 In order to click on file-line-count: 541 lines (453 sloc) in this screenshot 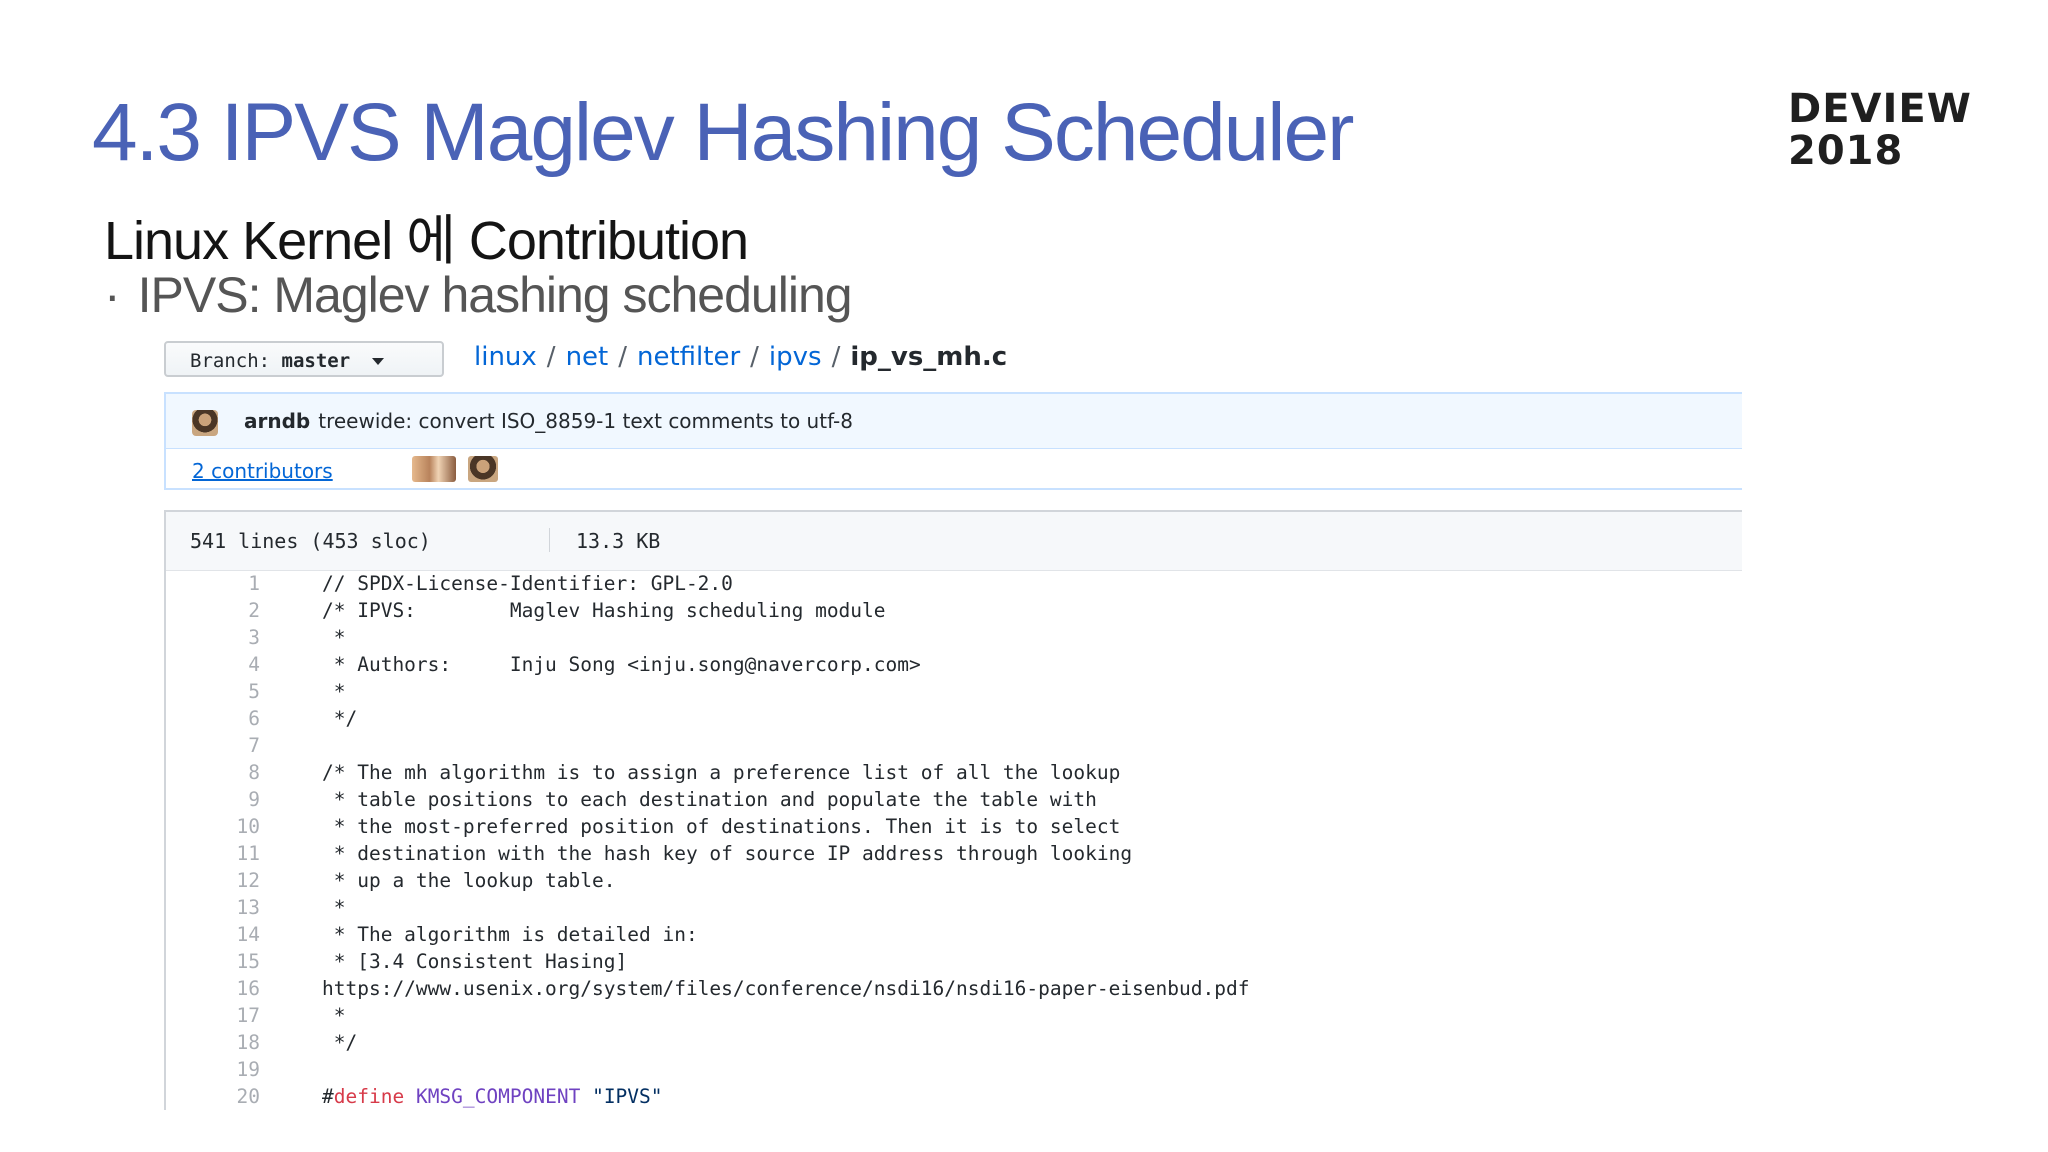, I will do `click(310, 541)`.